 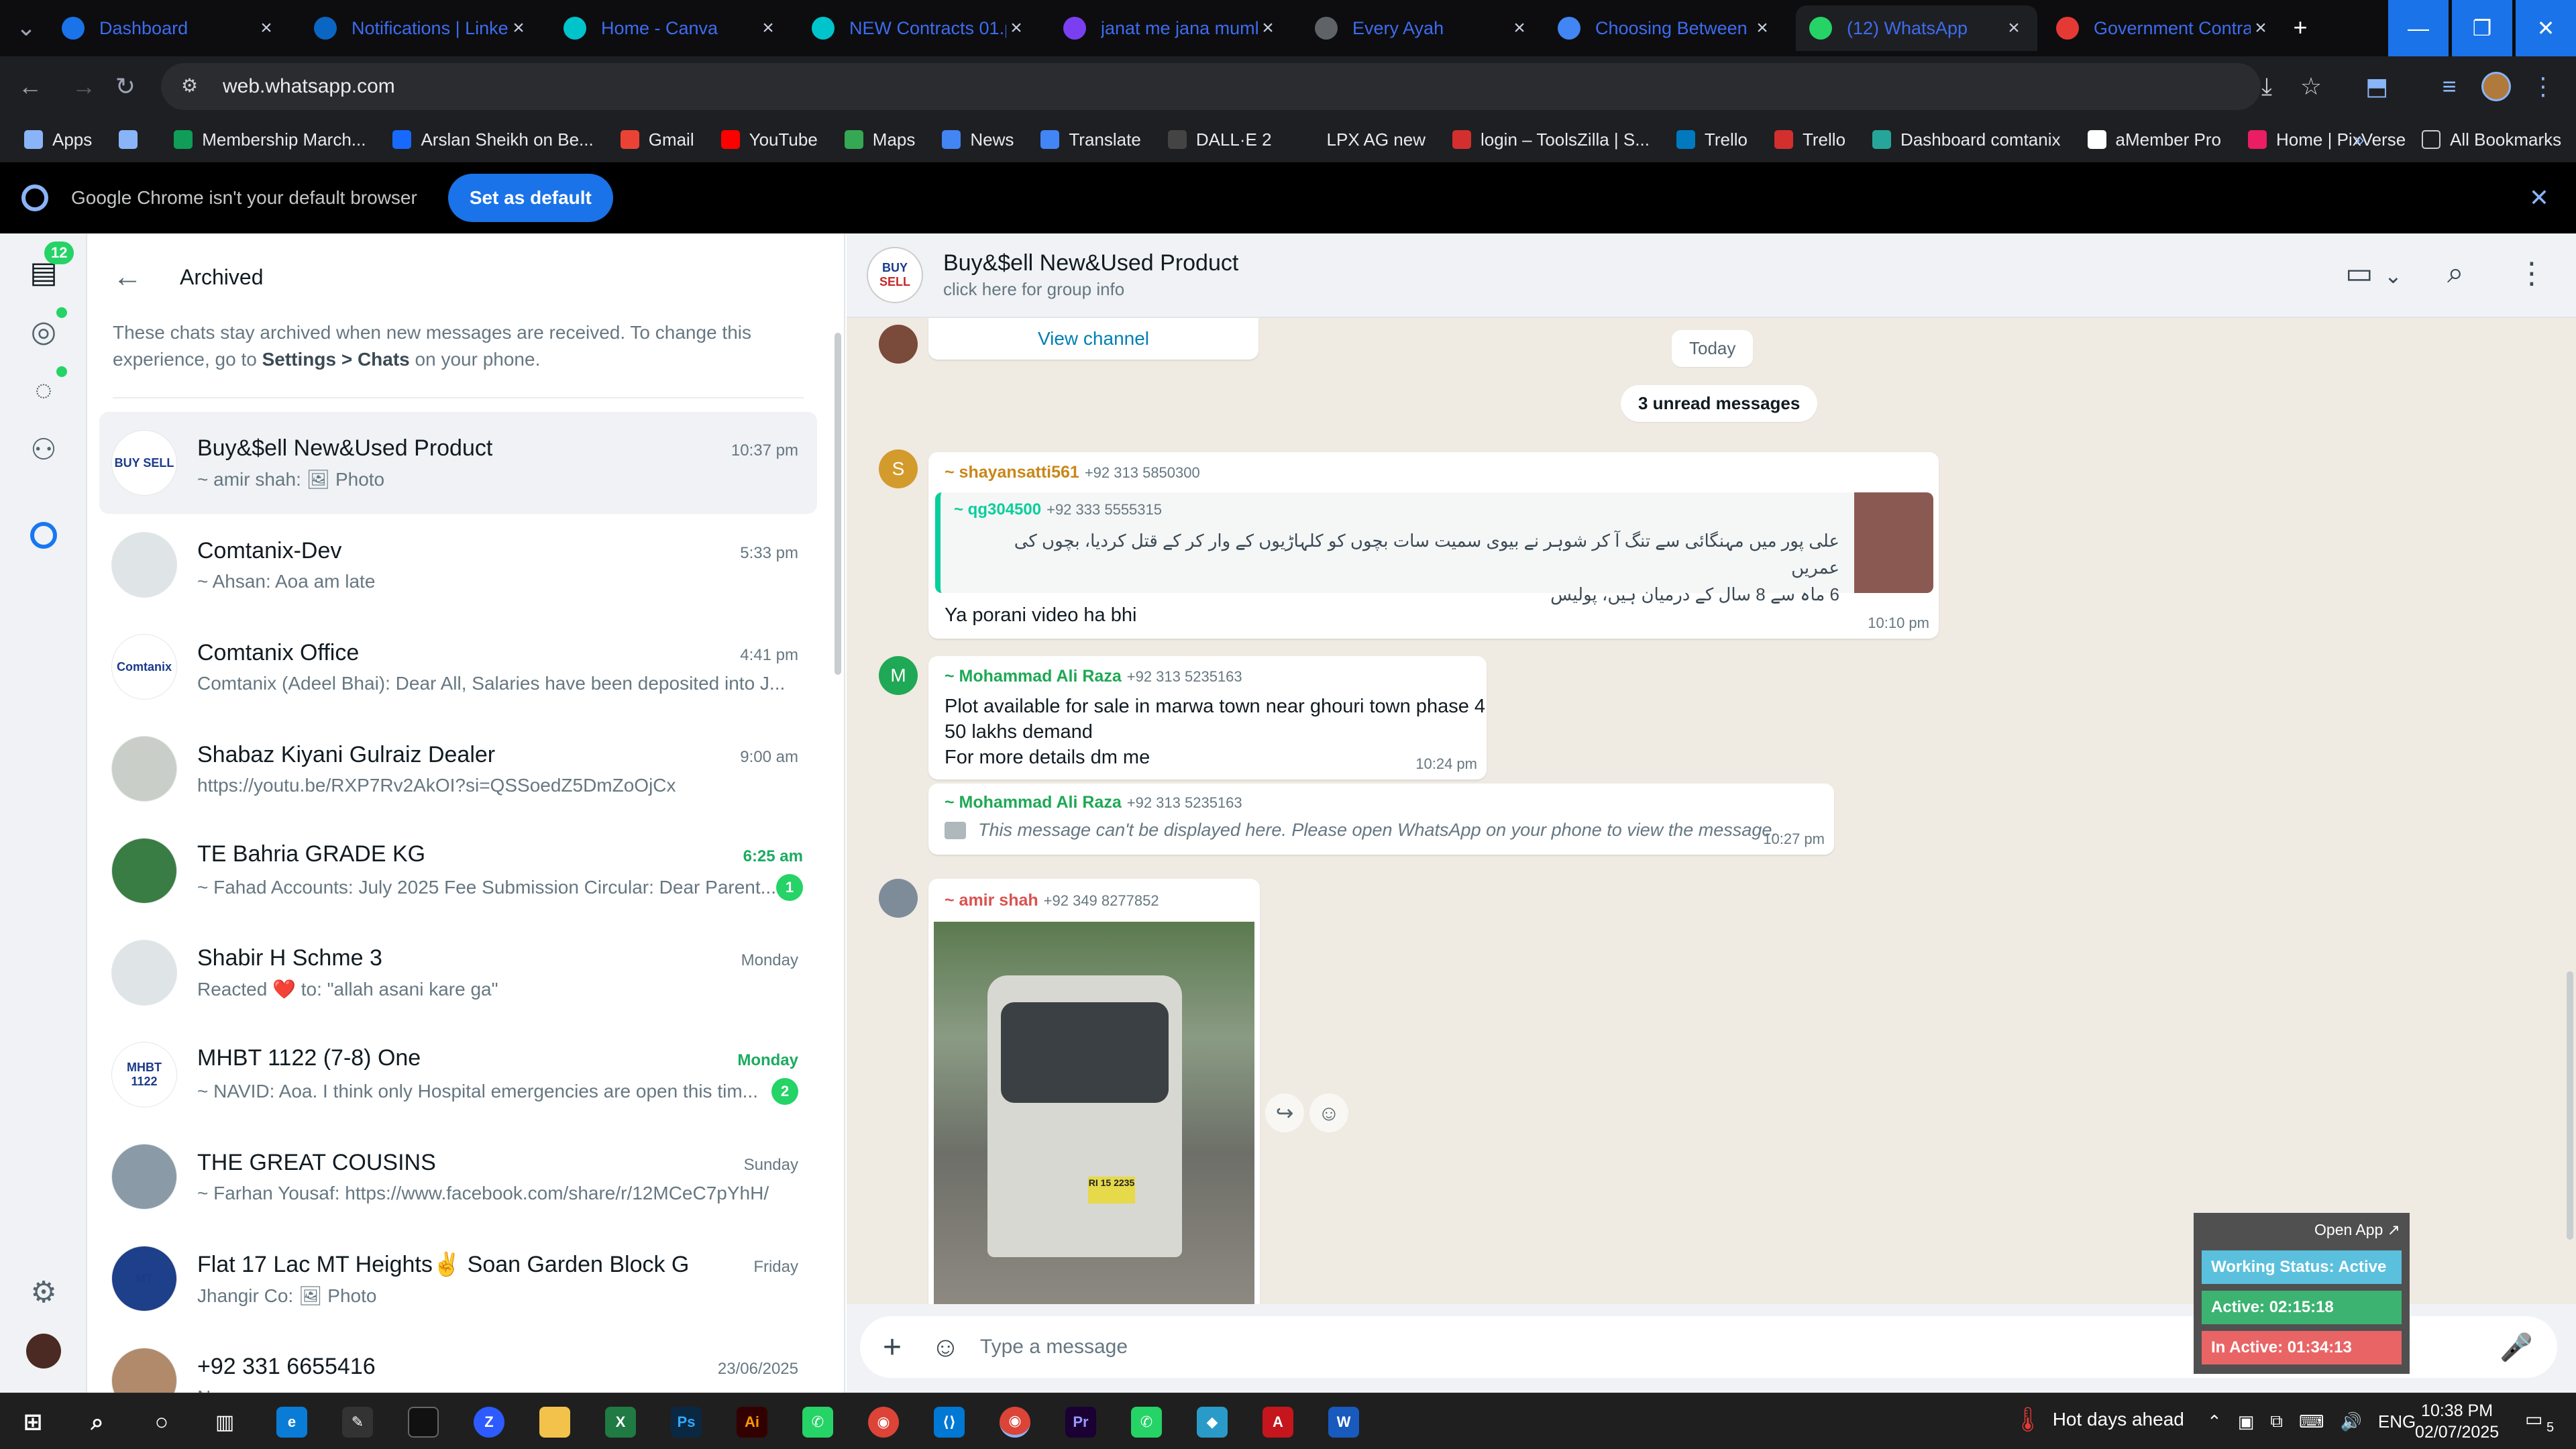 What do you see at coordinates (2482, 28) in the screenshot?
I see `restore-button: ❐` at bounding box center [2482, 28].